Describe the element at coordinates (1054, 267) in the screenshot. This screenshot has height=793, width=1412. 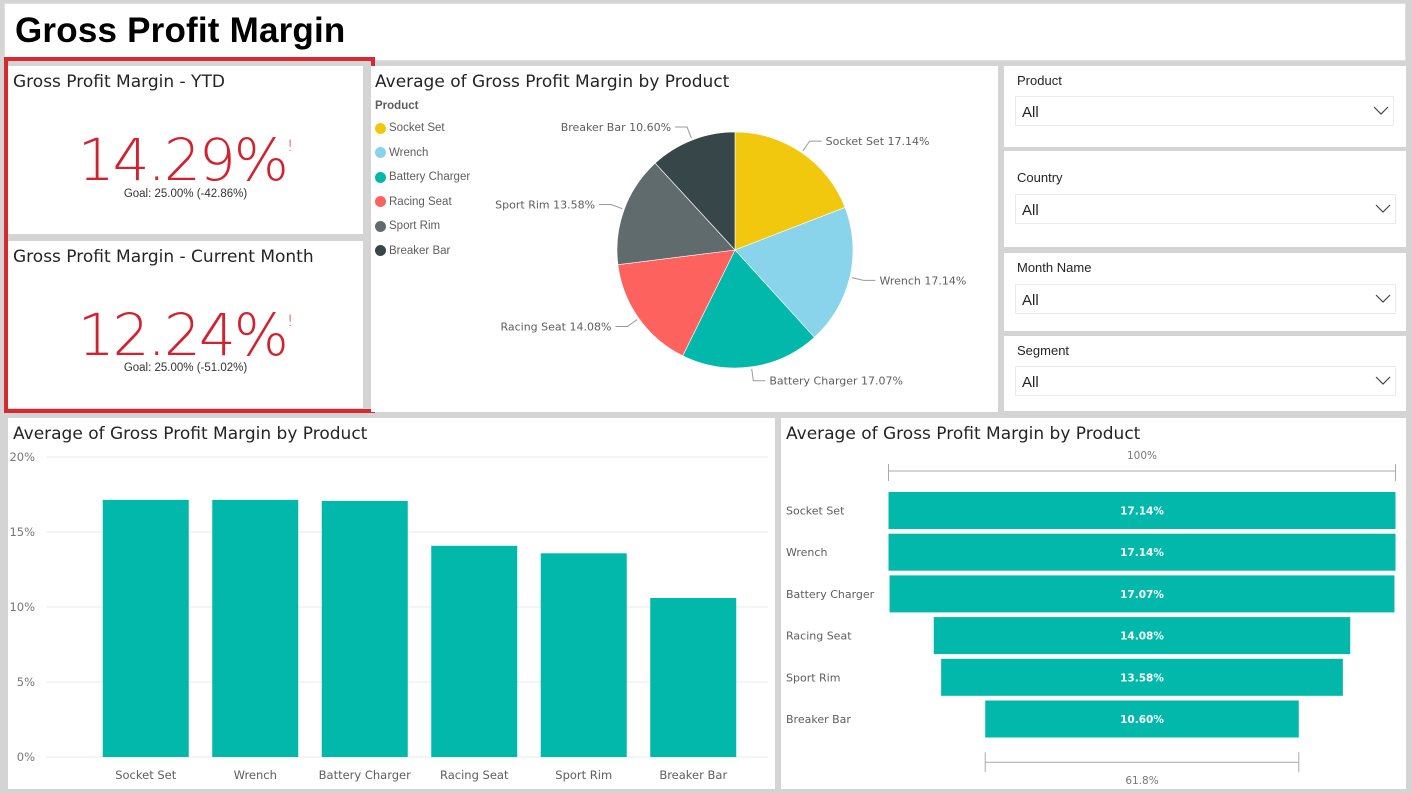
I see `slicer-label: Month Name` at that location.